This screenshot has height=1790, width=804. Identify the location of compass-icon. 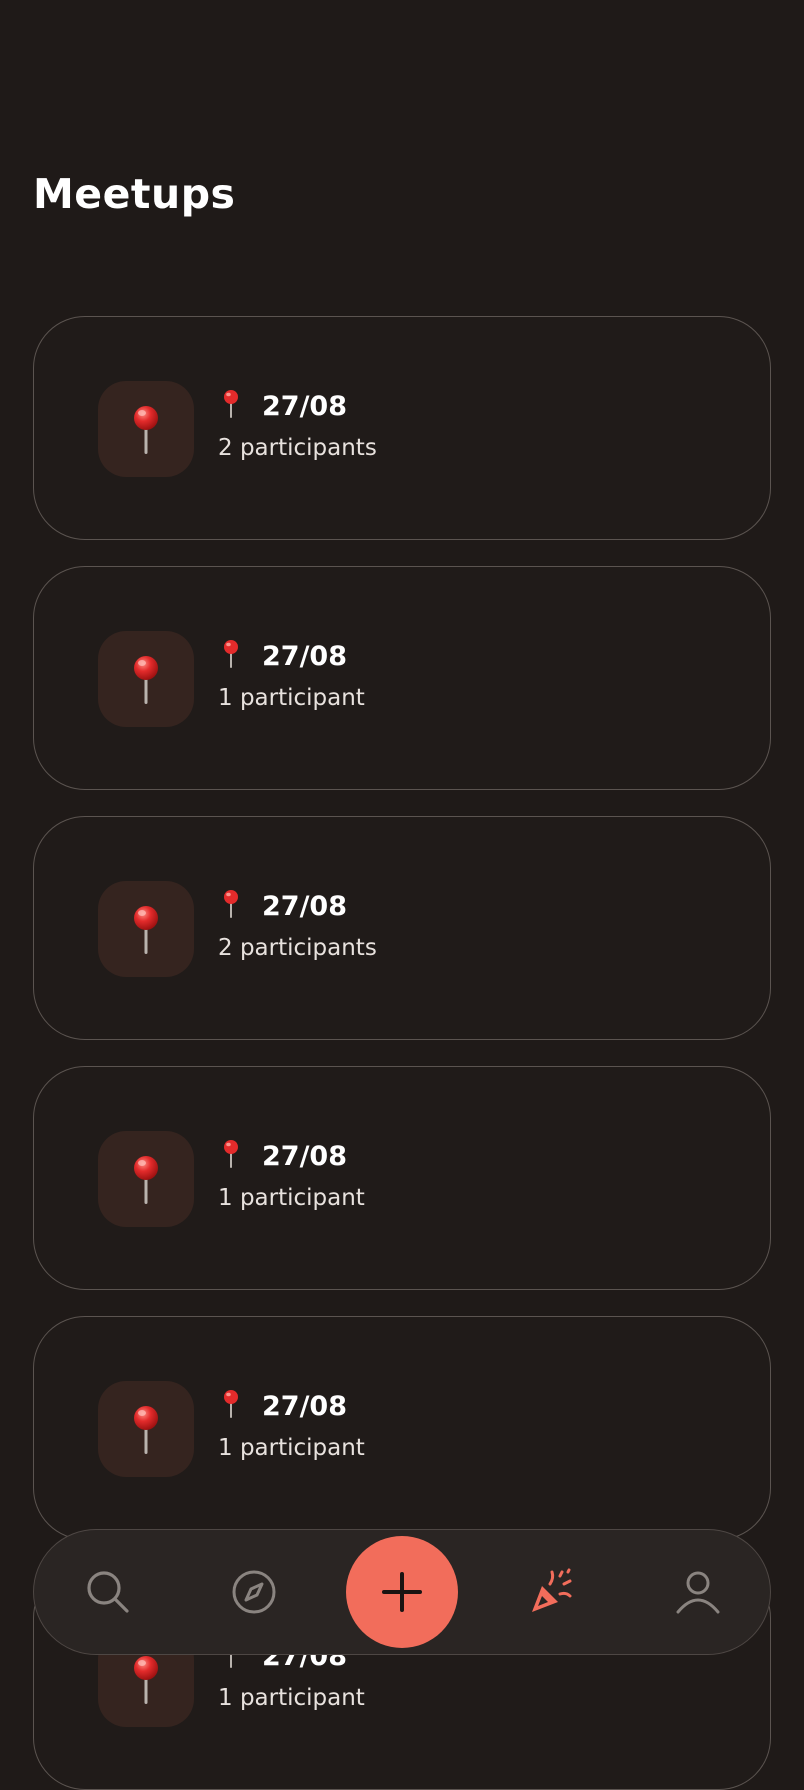
(254, 1592).